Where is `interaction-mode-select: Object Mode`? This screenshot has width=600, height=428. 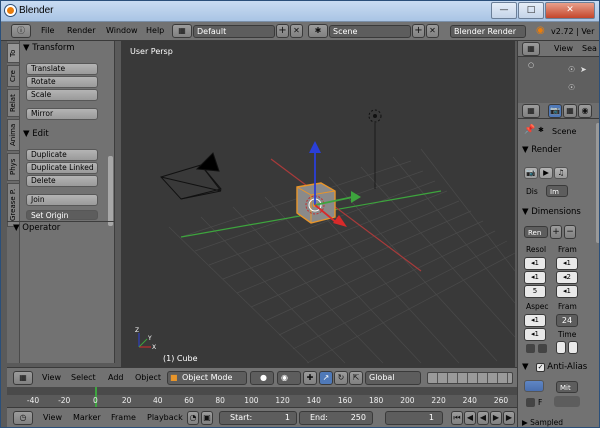 interaction-mode-select: Object Mode is located at coordinates (207, 378).